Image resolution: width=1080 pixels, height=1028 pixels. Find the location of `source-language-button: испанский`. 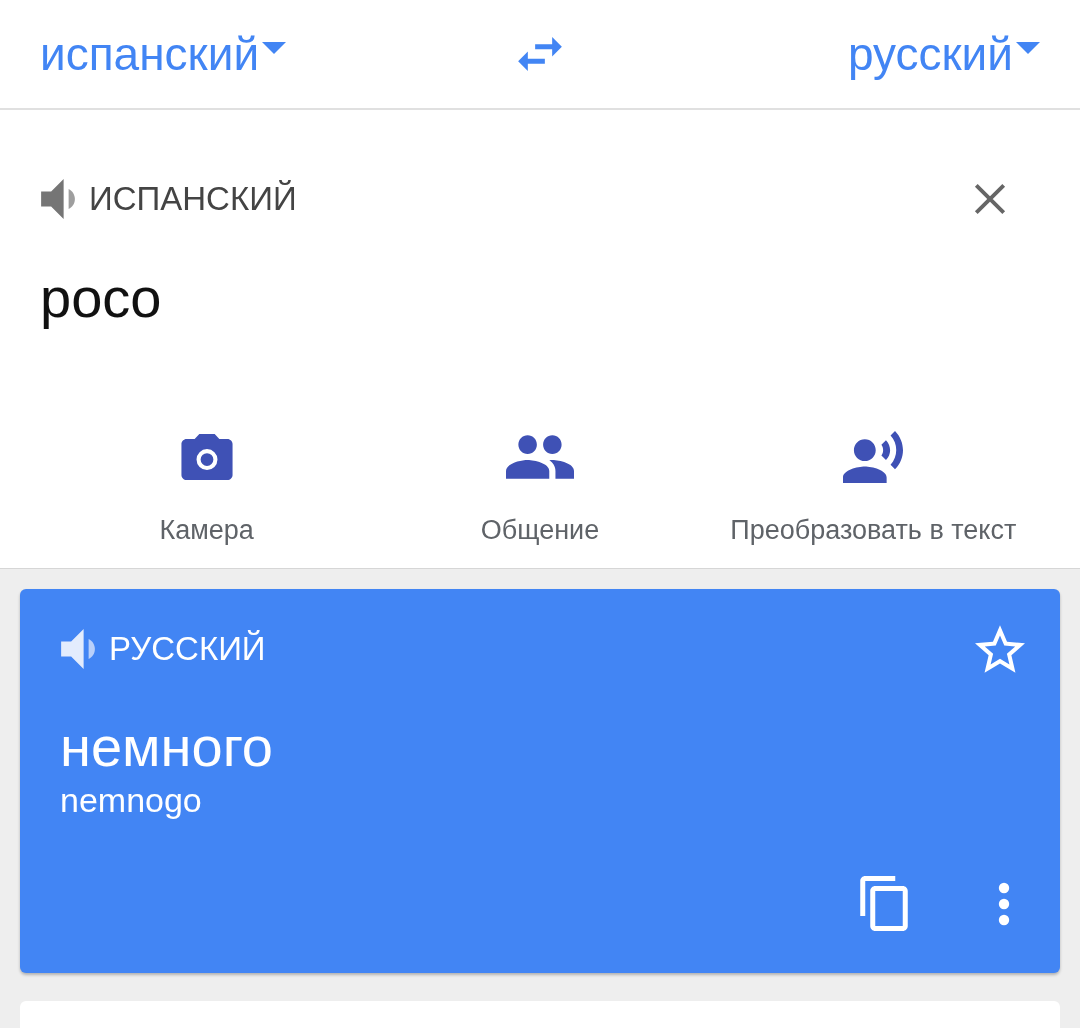

source-language-button: испанский is located at coordinates (163, 54).